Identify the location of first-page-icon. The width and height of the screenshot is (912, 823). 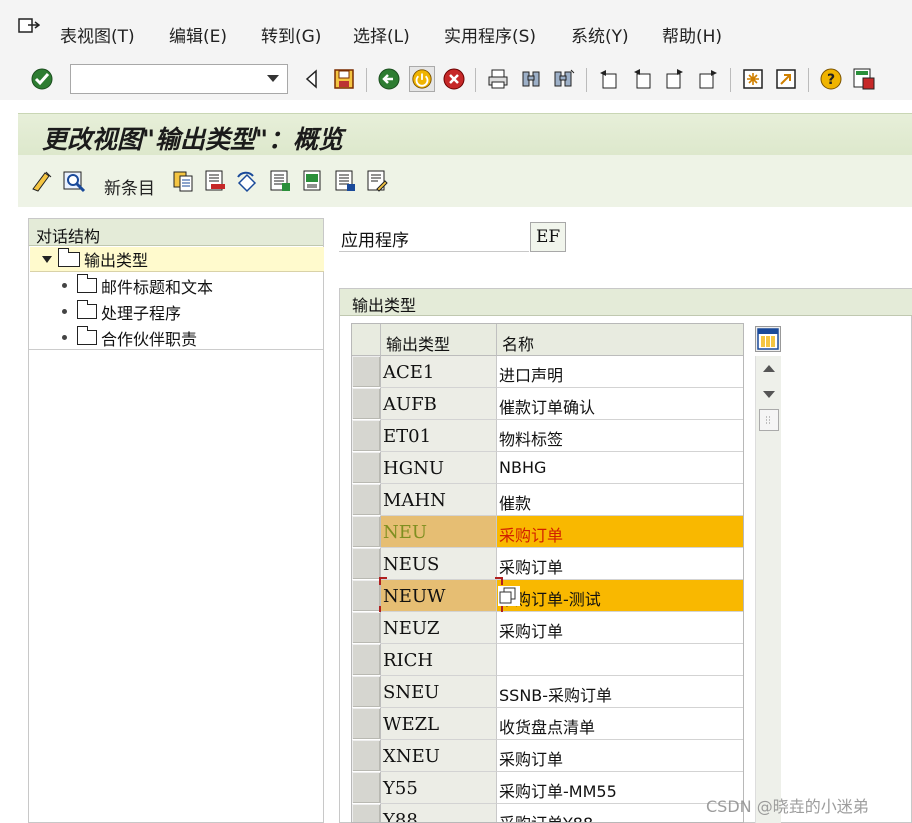
(609, 79).